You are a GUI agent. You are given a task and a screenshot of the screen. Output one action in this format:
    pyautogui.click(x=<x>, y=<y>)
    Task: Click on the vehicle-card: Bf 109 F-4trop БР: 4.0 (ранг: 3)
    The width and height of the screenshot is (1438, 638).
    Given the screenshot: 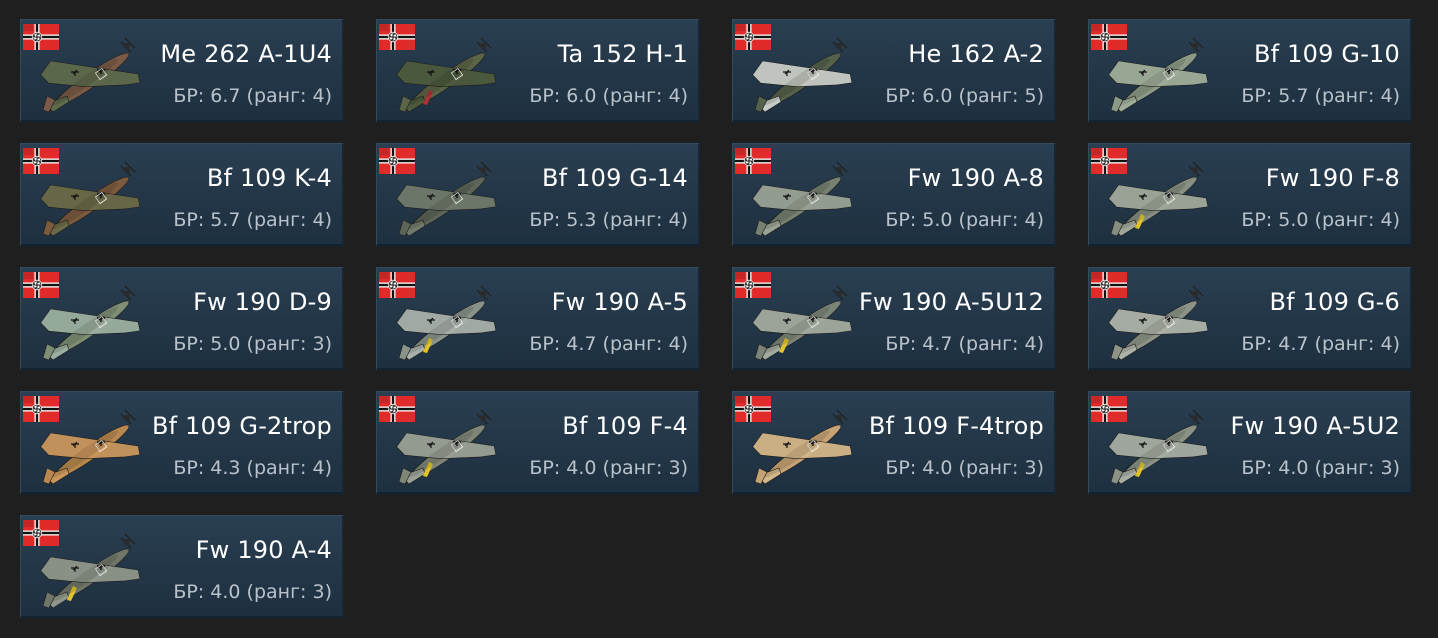 What is the action you would take?
    pyautogui.click(x=894, y=443)
    